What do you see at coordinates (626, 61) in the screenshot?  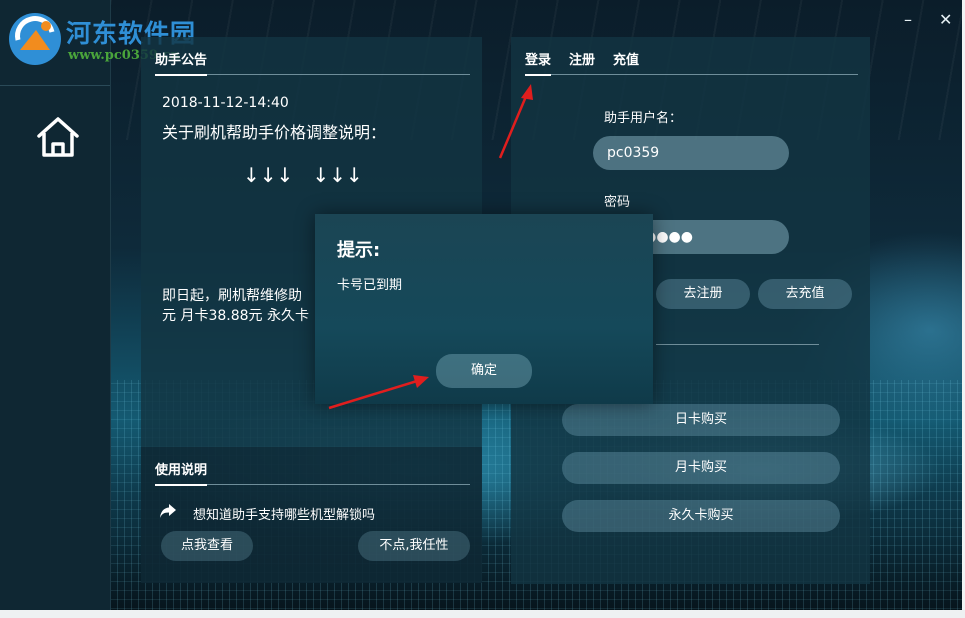 I see `tab-recharge: 充值` at bounding box center [626, 61].